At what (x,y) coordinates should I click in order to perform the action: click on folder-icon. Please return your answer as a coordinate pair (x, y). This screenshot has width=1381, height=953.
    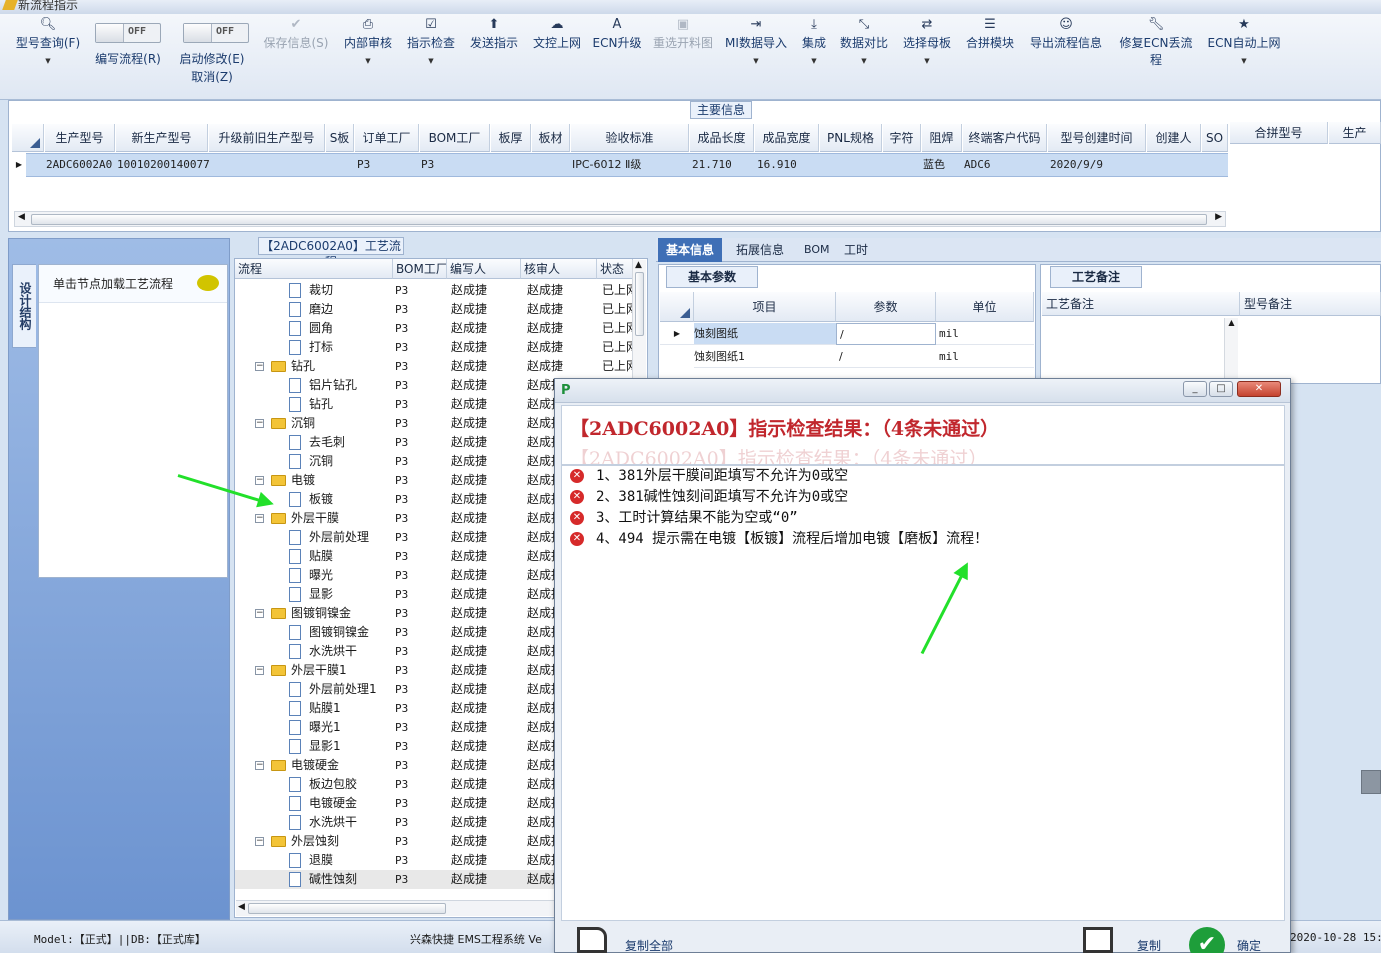
    Looking at the image, I should click on (278, 670).